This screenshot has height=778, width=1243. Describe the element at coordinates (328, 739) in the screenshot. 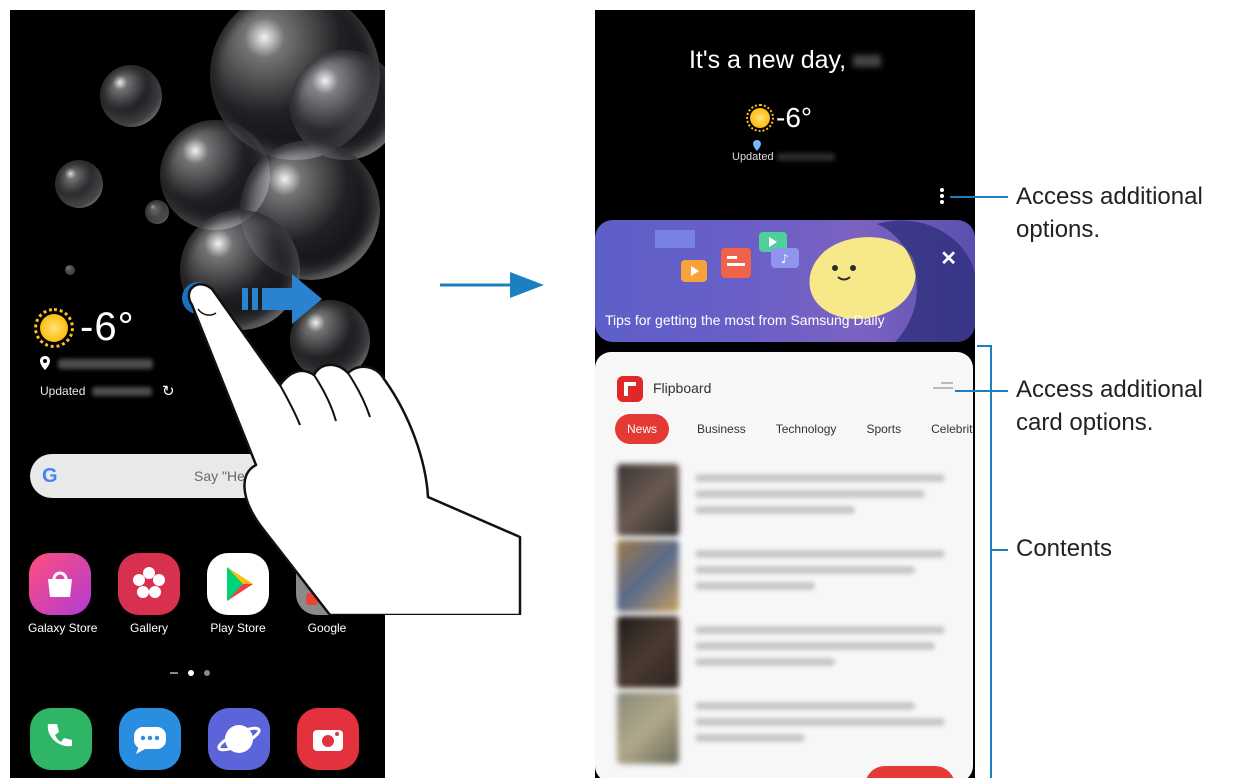

I see `camera-icon` at that location.